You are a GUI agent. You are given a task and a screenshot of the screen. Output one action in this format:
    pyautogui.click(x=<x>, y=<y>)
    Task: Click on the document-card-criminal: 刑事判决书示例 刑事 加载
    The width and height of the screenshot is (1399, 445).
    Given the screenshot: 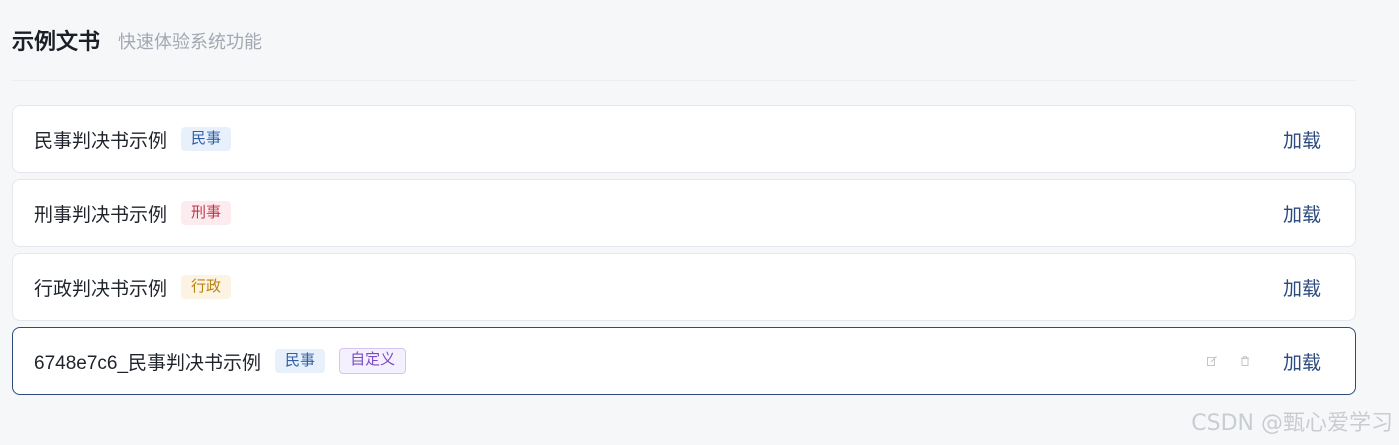 What is the action you would take?
    pyautogui.click(x=684, y=213)
    